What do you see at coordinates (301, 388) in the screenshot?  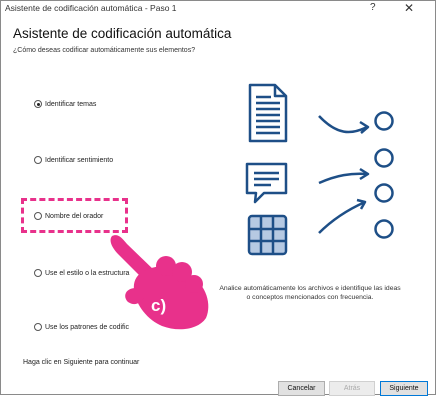 I see `cancel-button: Cancelar` at bounding box center [301, 388].